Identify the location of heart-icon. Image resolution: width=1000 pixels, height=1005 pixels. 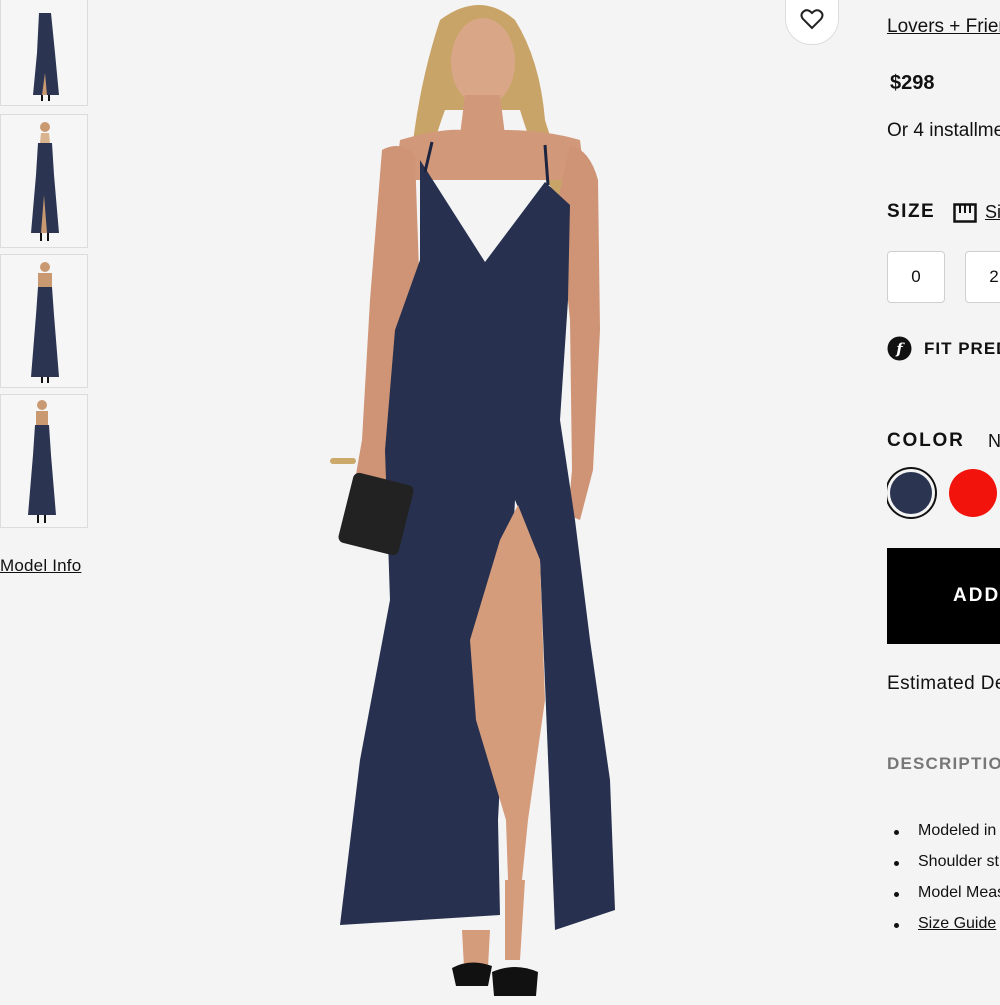
(812, 19).